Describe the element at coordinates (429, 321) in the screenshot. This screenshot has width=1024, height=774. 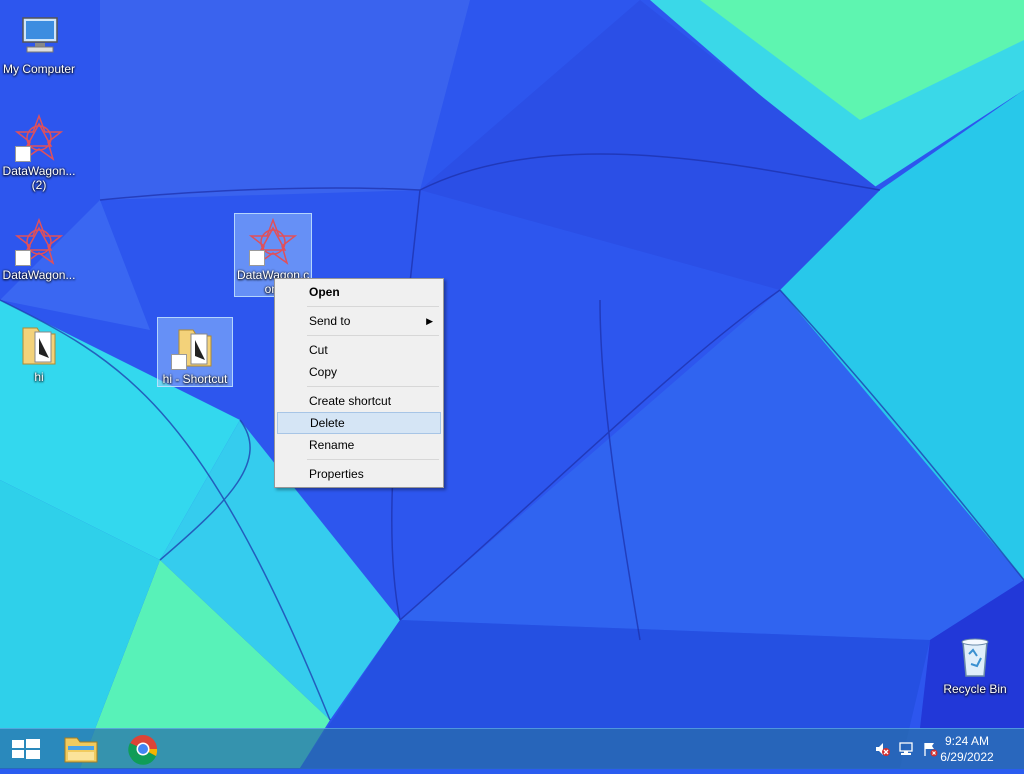
I see `submenu-arrow-icon: ▶` at that location.